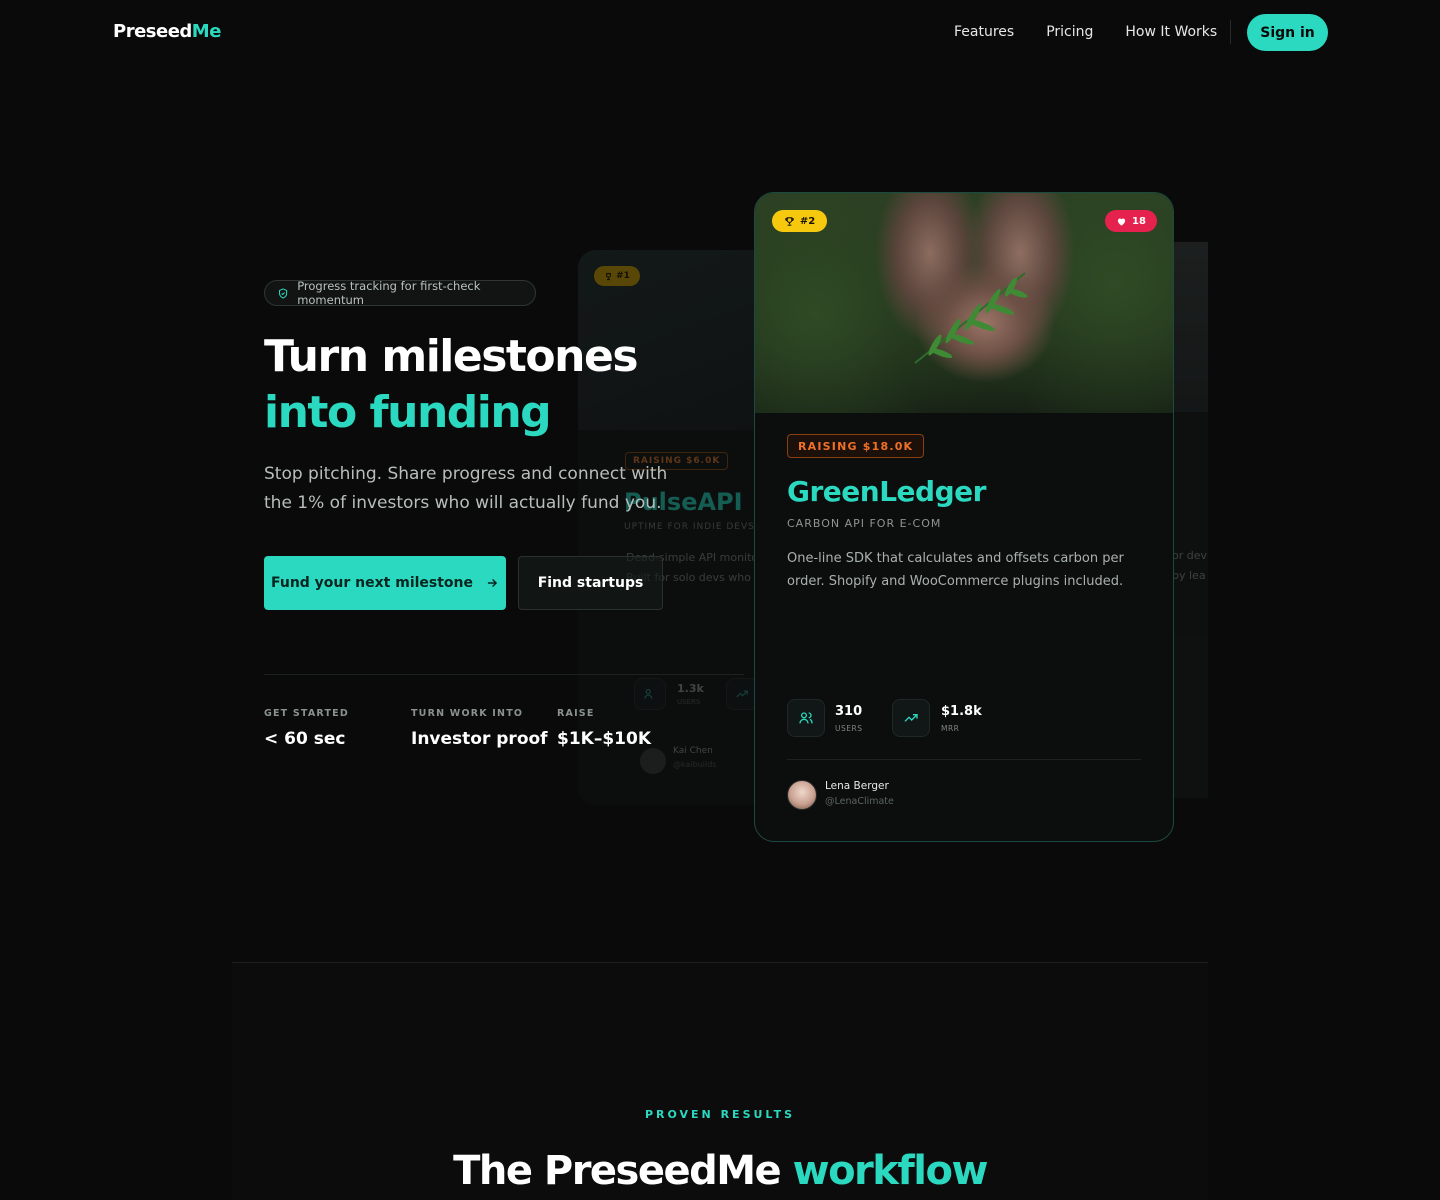  What do you see at coordinates (984, 32) in the screenshot?
I see `nav-link-features: Features` at bounding box center [984, 32].